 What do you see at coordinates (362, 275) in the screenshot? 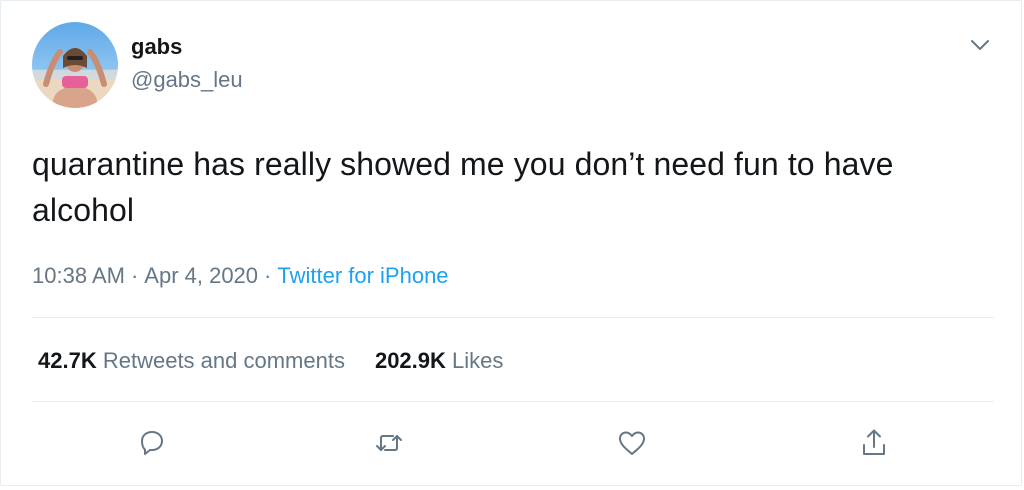
I see `tweet-source-link: Twitter for iPhone` at bounding box center [362, 275].